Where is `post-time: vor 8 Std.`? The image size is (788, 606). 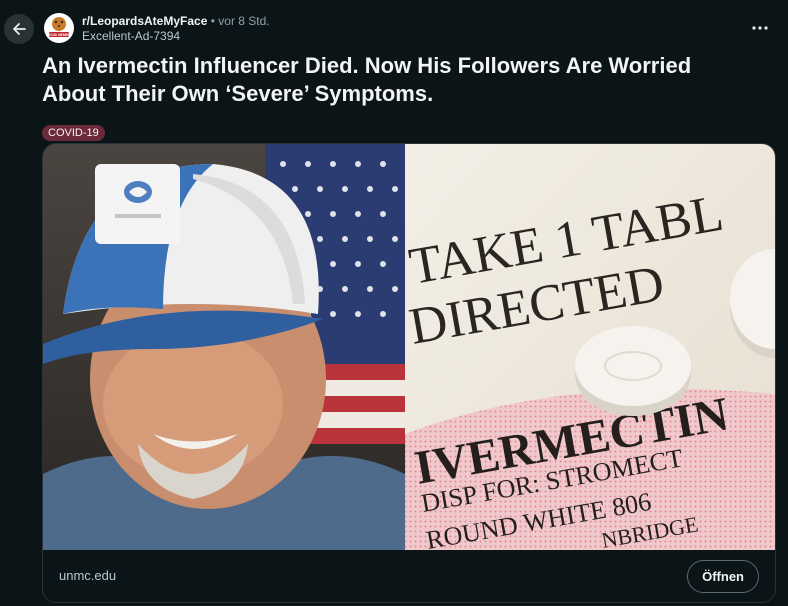 post-time: vor 8 Std. is located at coordinates (244, 21).